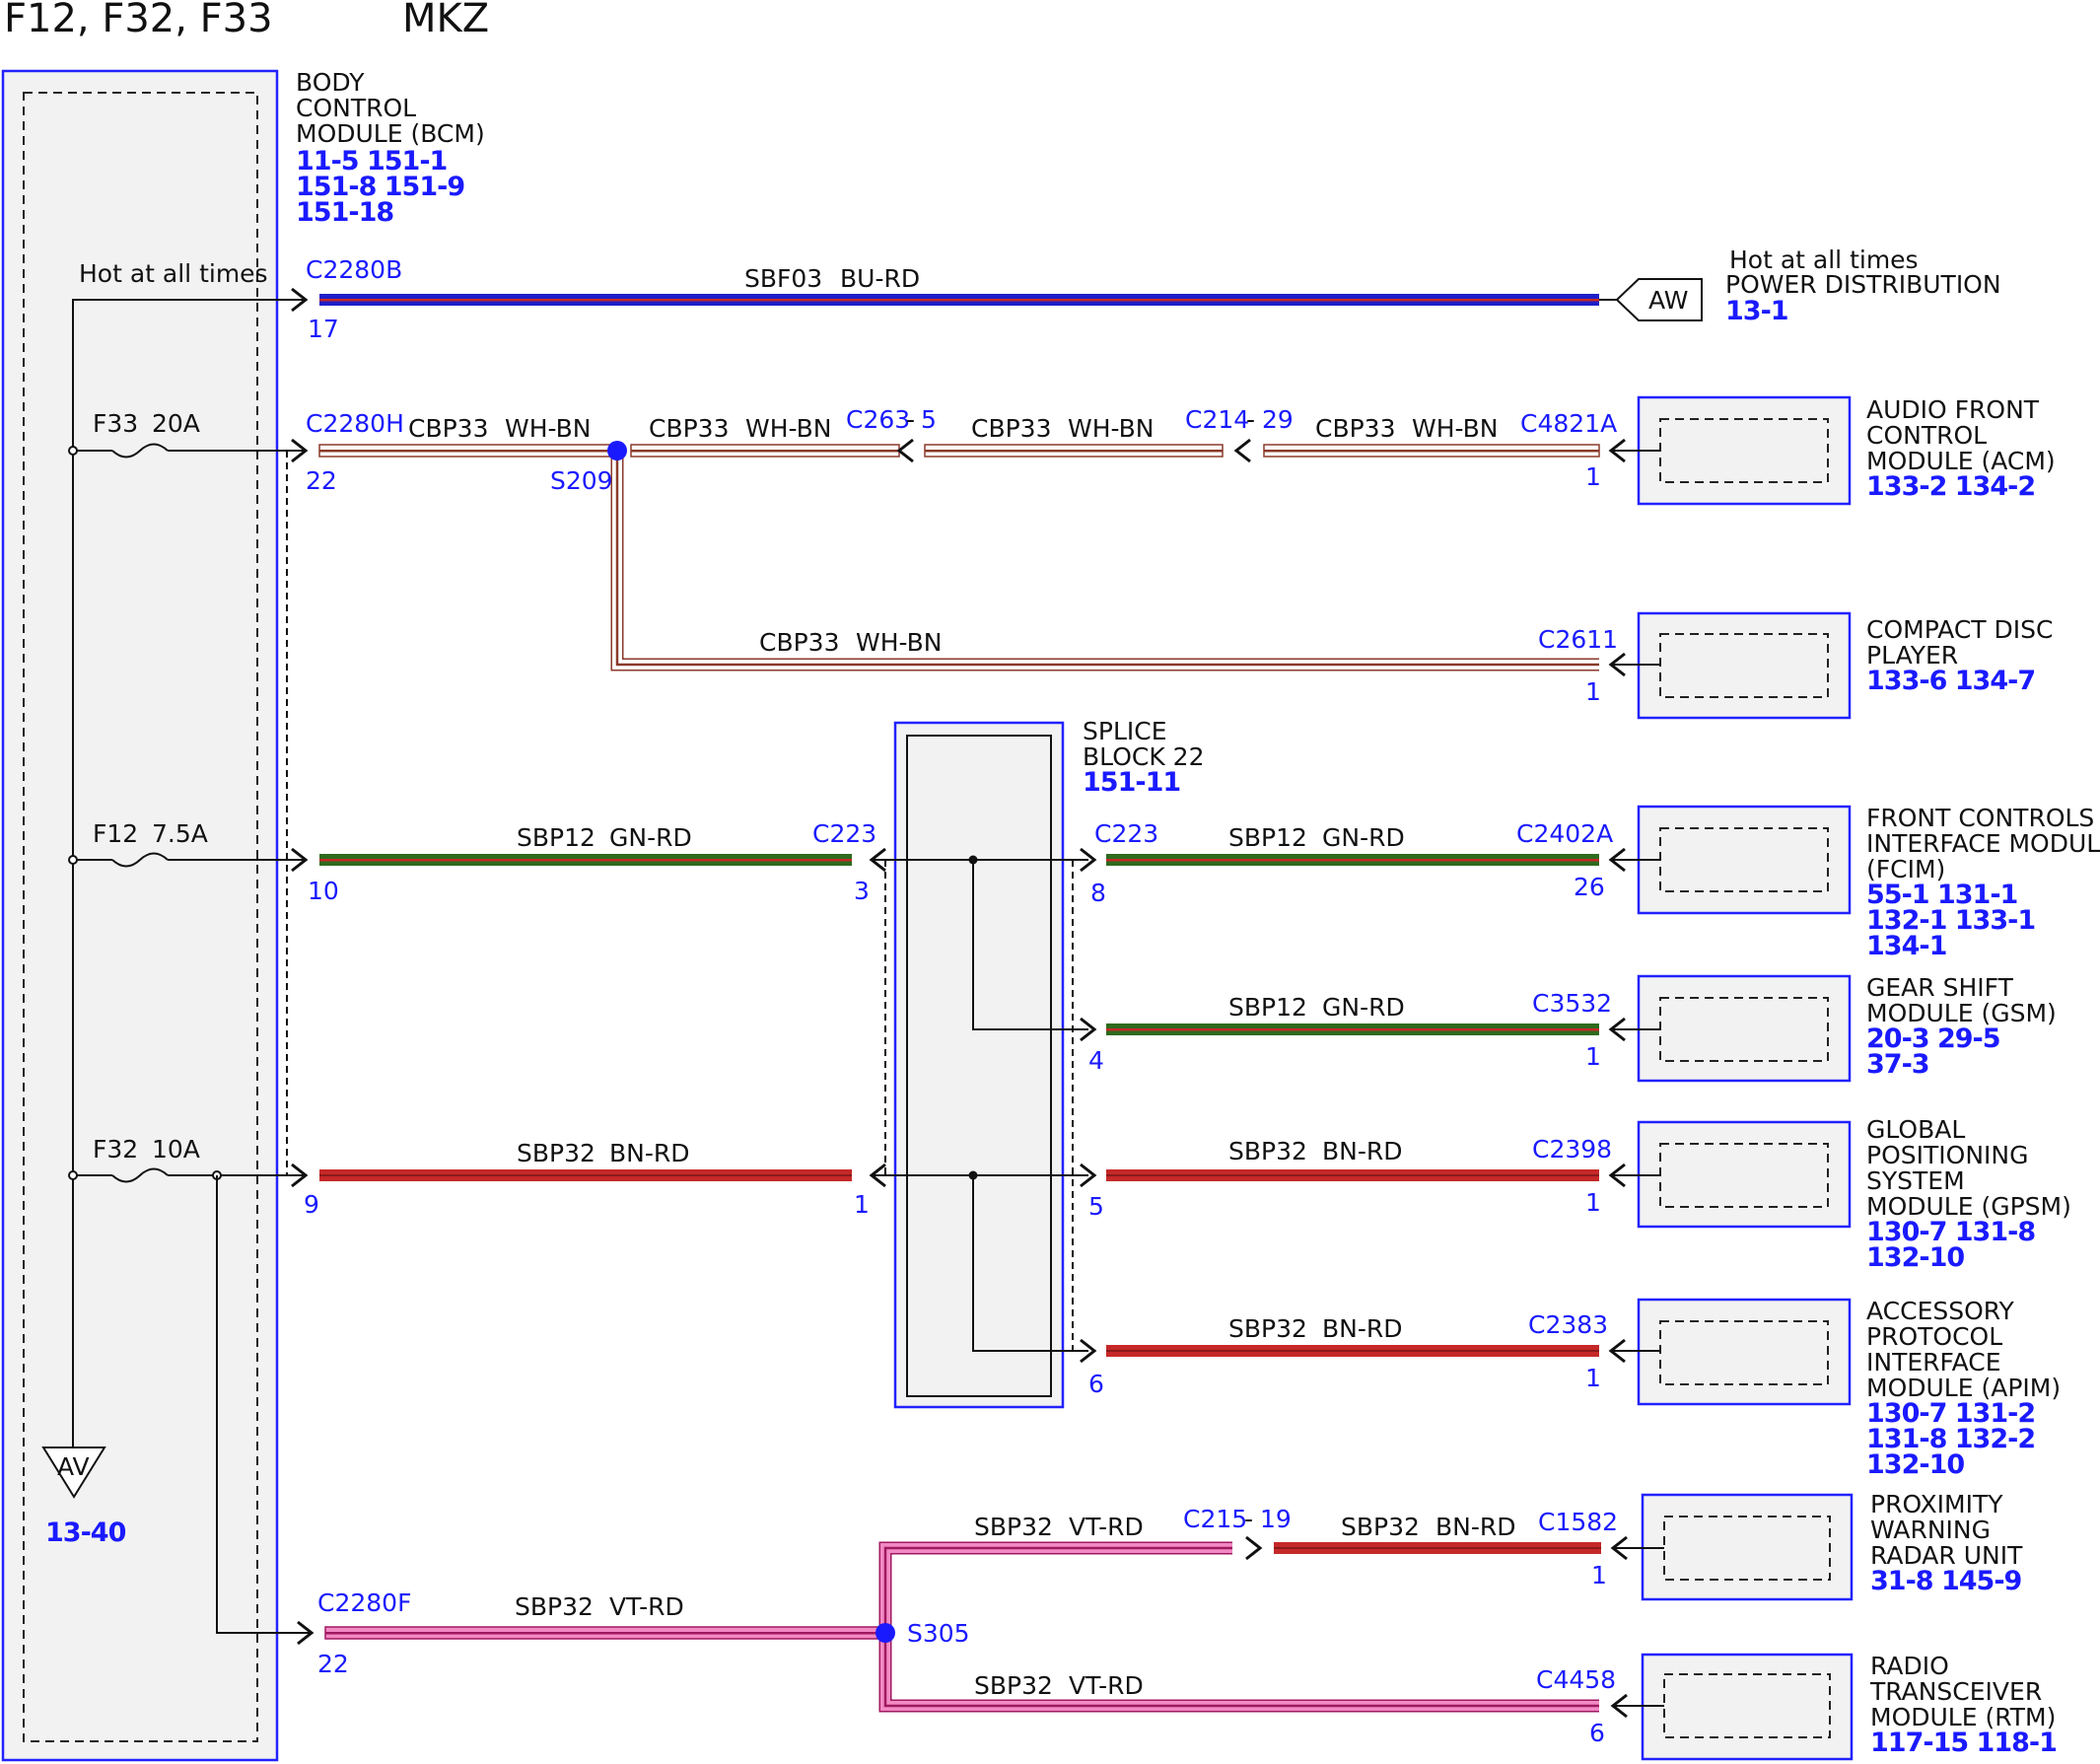  What do you see at coordinates (354, 269) in the screenshot?
I see `connector-c2280b: C2280B` at bounding box center [354, 269].